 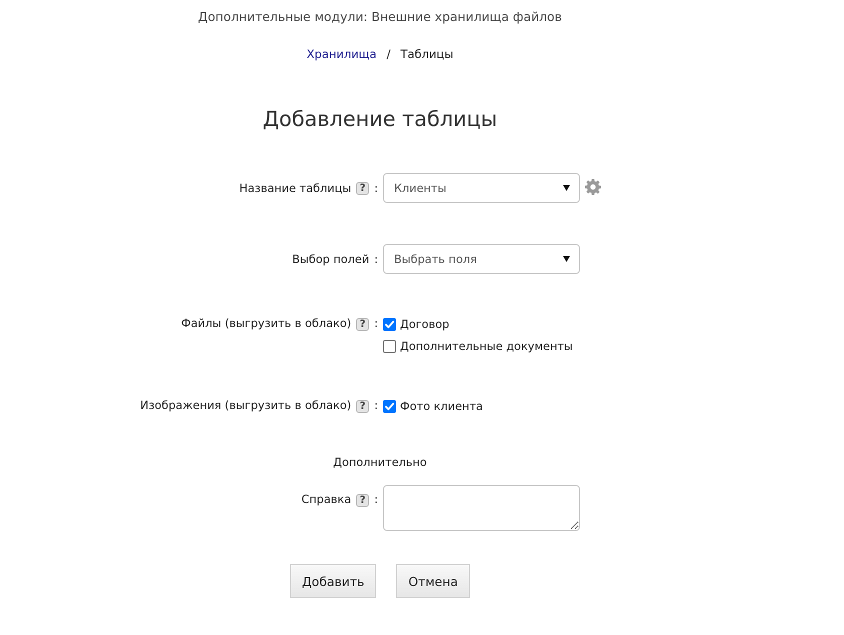 I want to click on checkbox-label: Дополнительные документы, so click(x=486, y=346).